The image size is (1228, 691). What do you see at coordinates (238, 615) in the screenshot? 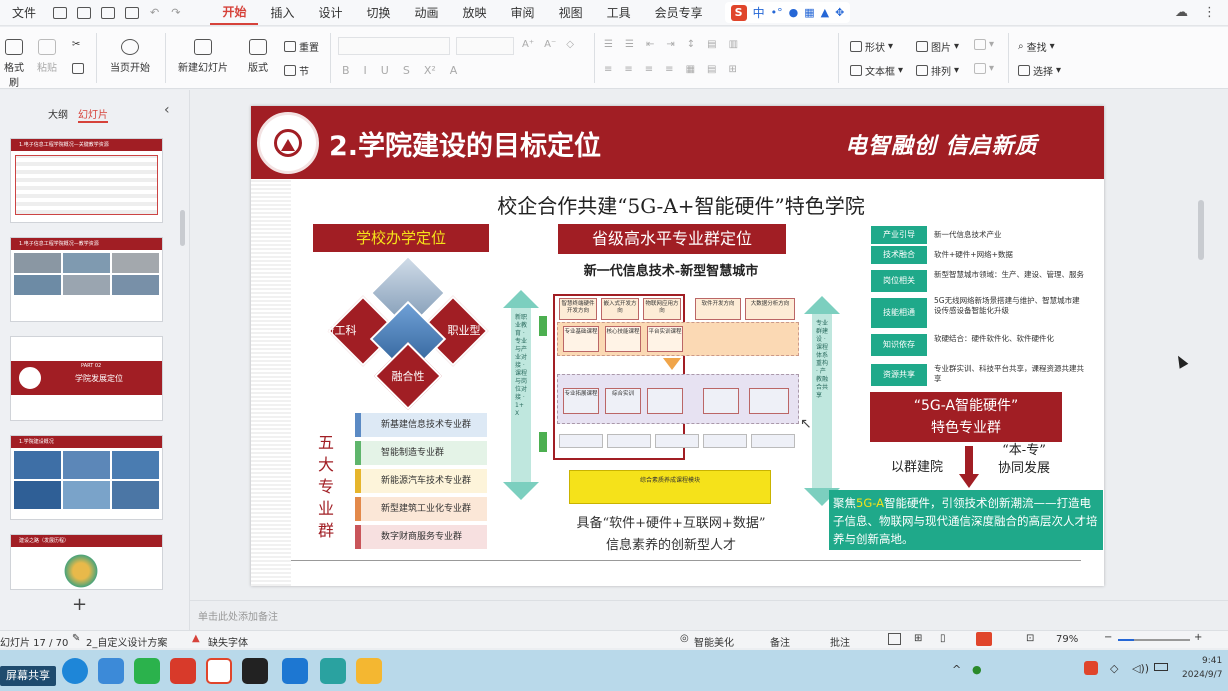
I see `notes-placeholder: 单击此处添加备注` at bounding box center [238, 615].